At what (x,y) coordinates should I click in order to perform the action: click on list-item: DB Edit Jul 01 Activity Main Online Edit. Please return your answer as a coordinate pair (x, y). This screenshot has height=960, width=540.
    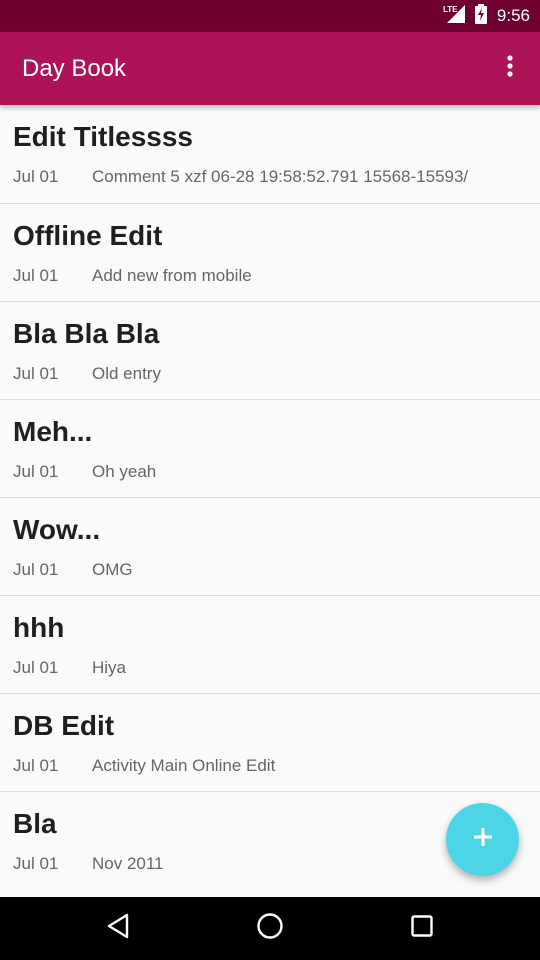
    Looking at the image, I should click on (270, 742).